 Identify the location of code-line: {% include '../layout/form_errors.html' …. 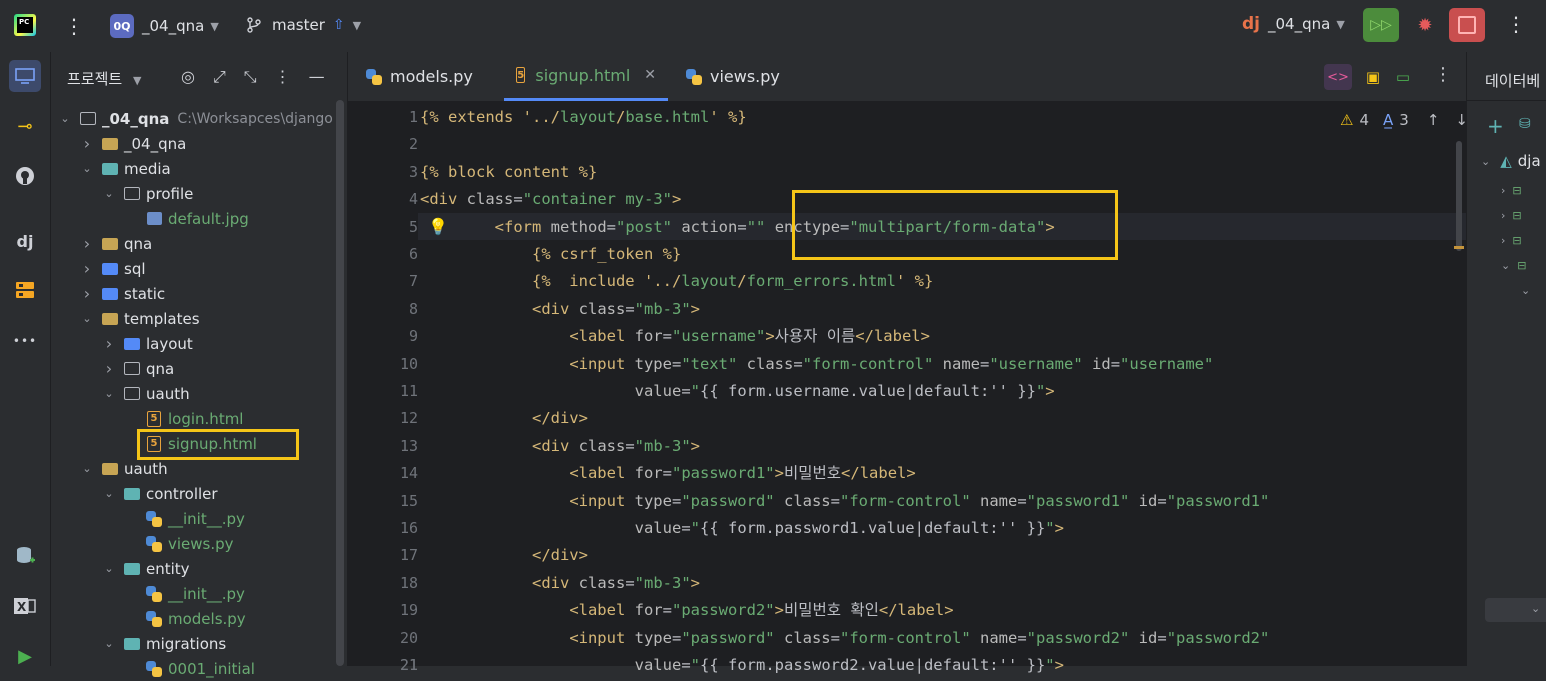
(676, 281).